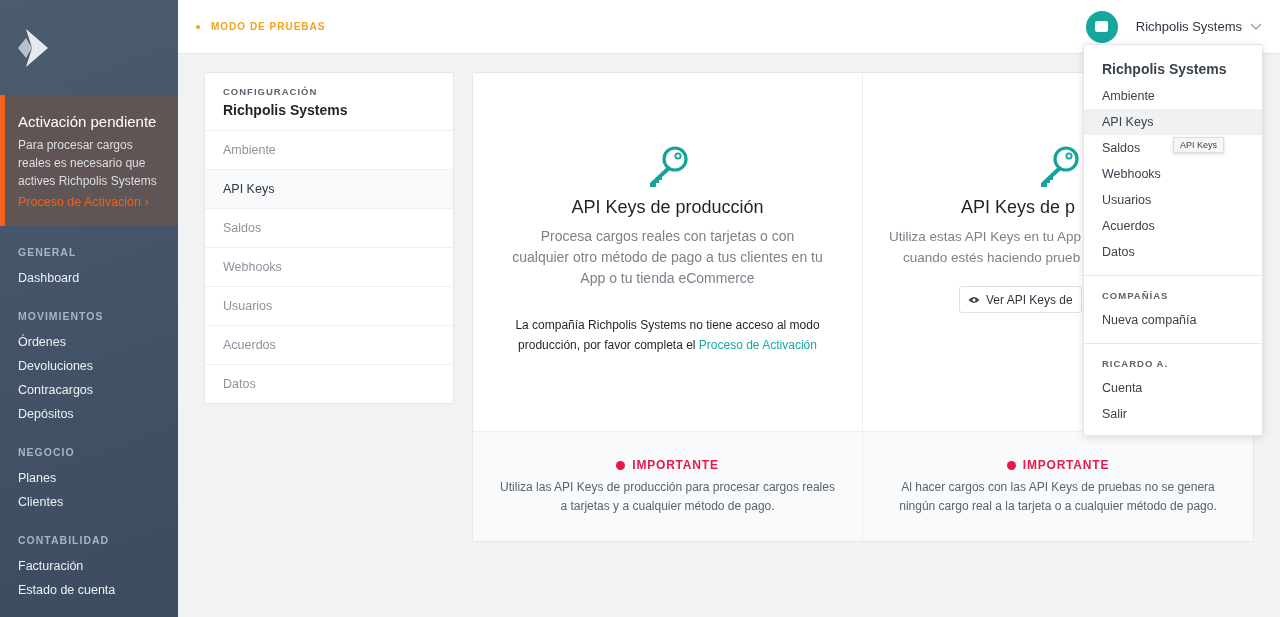 This screenshot has height=617, width=1280. What do you see at coordinates (1131, 174) in the screenshot?
I see `dropdown-item: Webhooks` at bounding box center [1131, 174].